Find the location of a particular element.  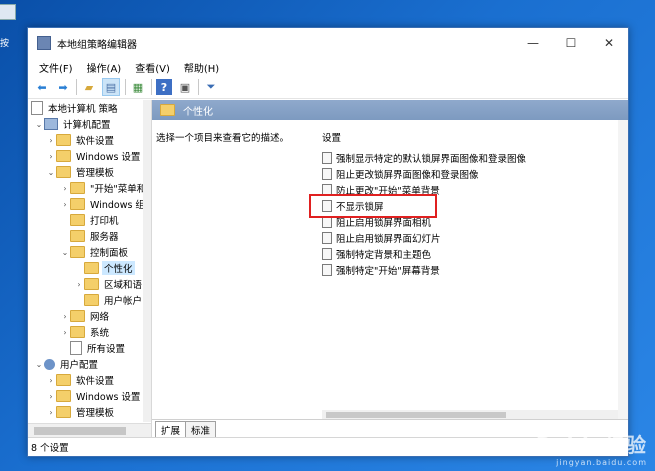

maximize-button: ☐ is located at coordinates (571, 43).